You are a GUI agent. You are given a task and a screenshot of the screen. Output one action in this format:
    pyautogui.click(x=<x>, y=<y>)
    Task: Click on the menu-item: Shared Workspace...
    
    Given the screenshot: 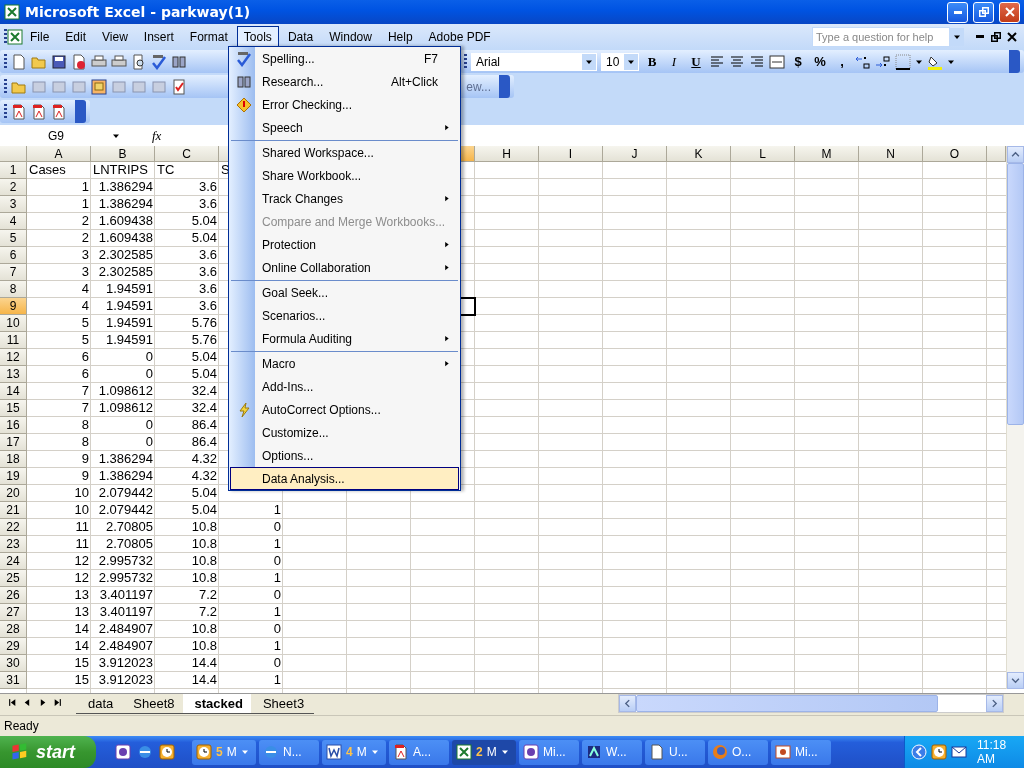 What is the action you would take?
    pyautogui.click(x=344, y=151)
    